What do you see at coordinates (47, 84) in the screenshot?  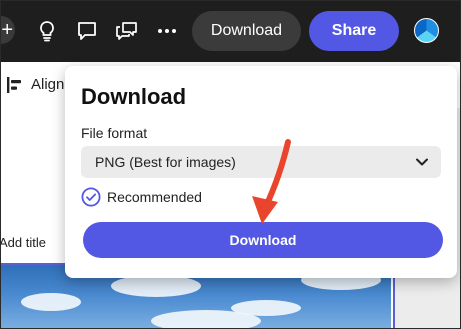 I see `align-button: Align` at bounding box center [47, 84].